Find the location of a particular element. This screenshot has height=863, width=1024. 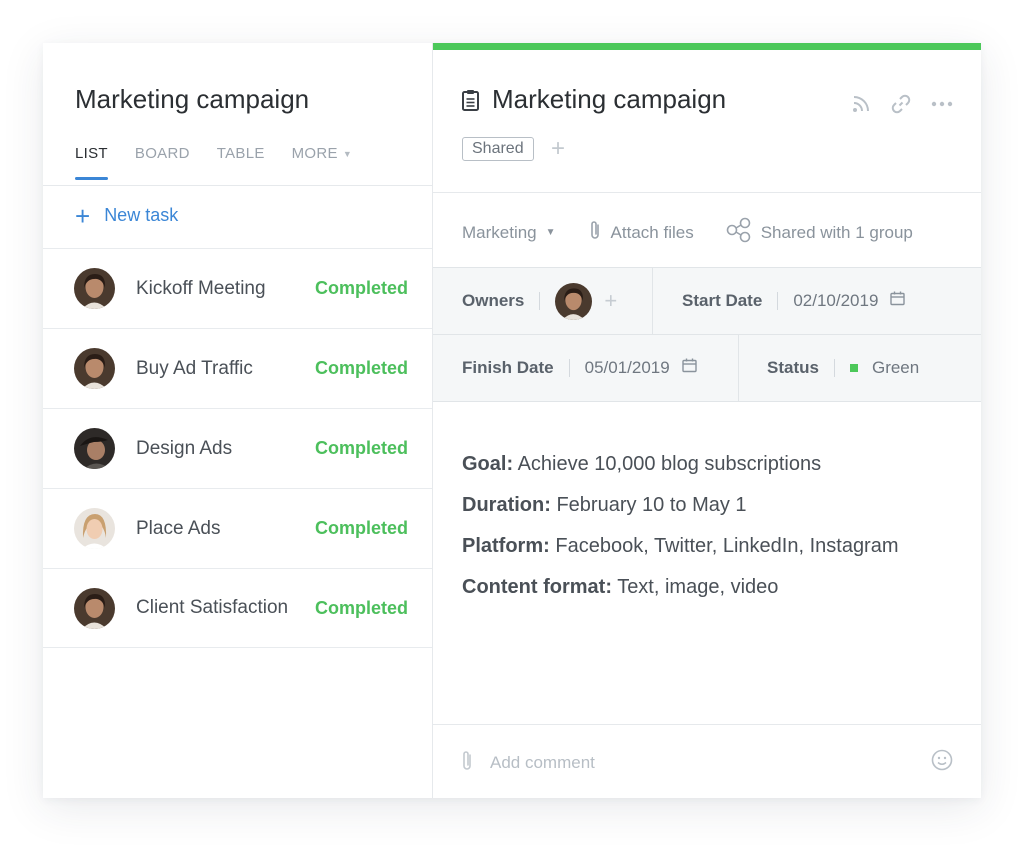

emoji-icon is located at coordinates (942, 762).